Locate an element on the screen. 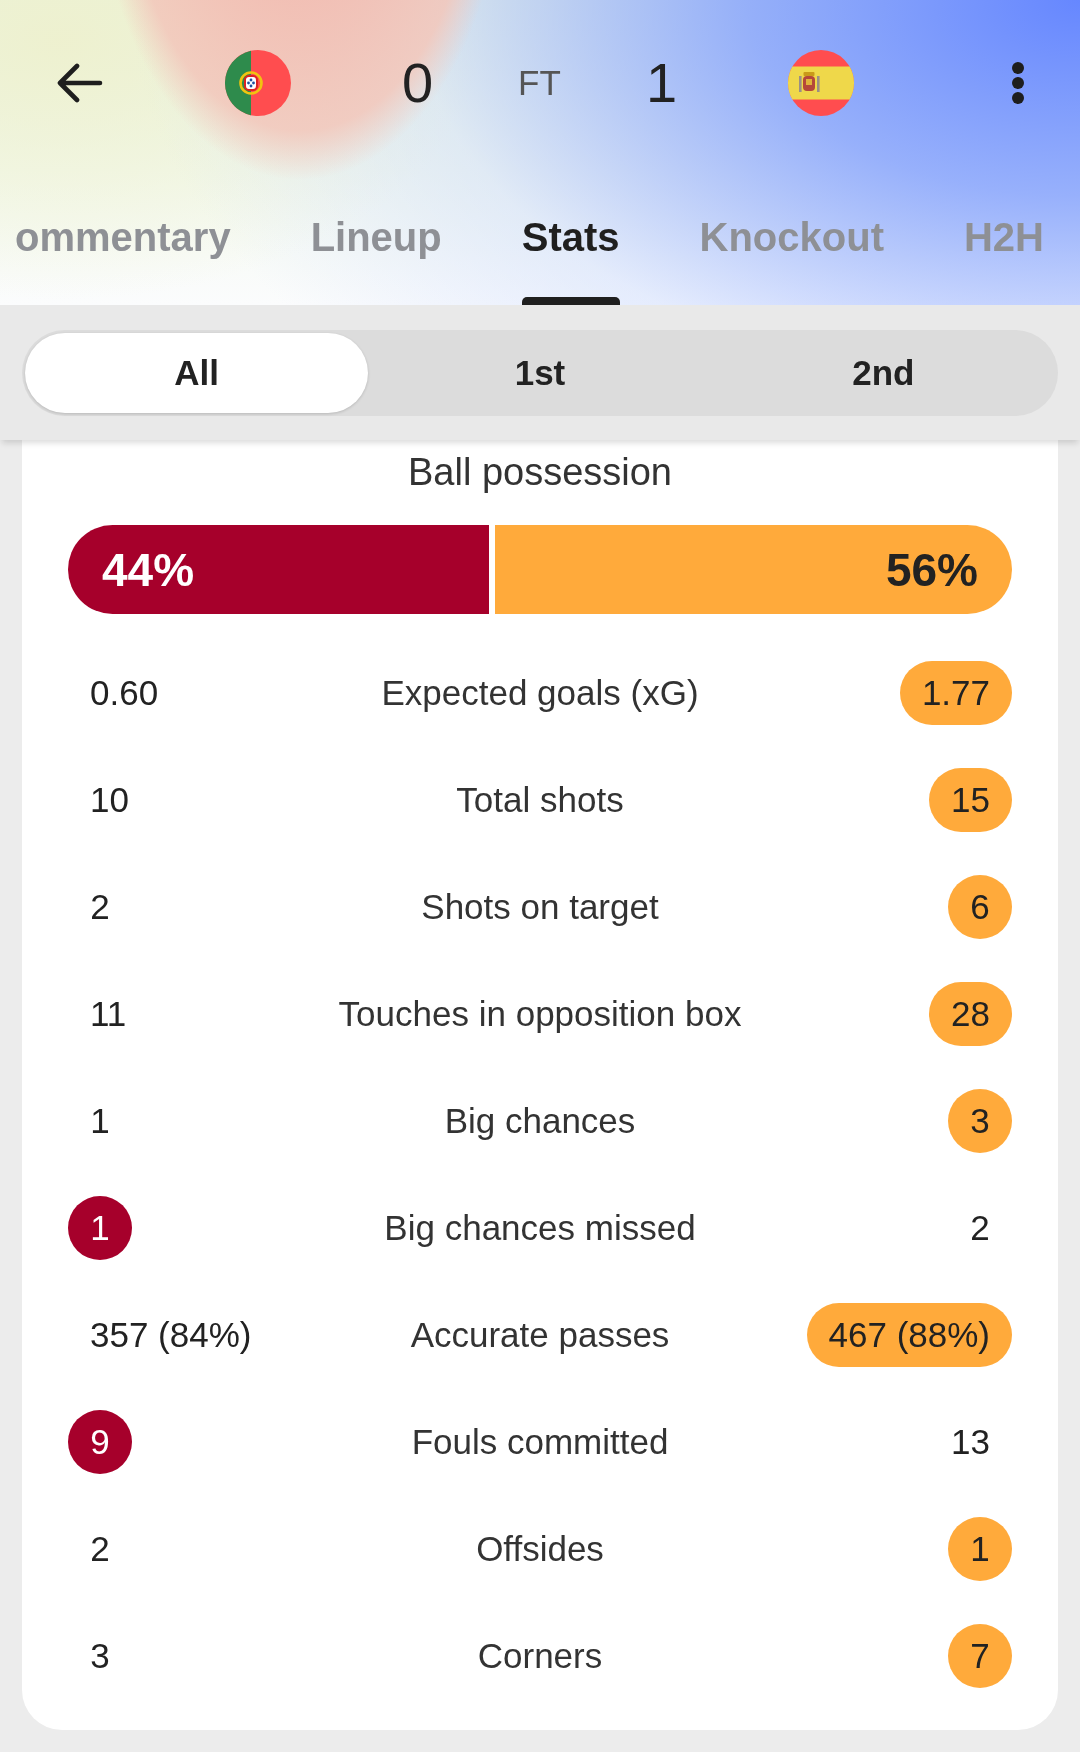 This screenshot has height=1752, width=1080. stat-value: 11 is located at coordinates (108, 1013).